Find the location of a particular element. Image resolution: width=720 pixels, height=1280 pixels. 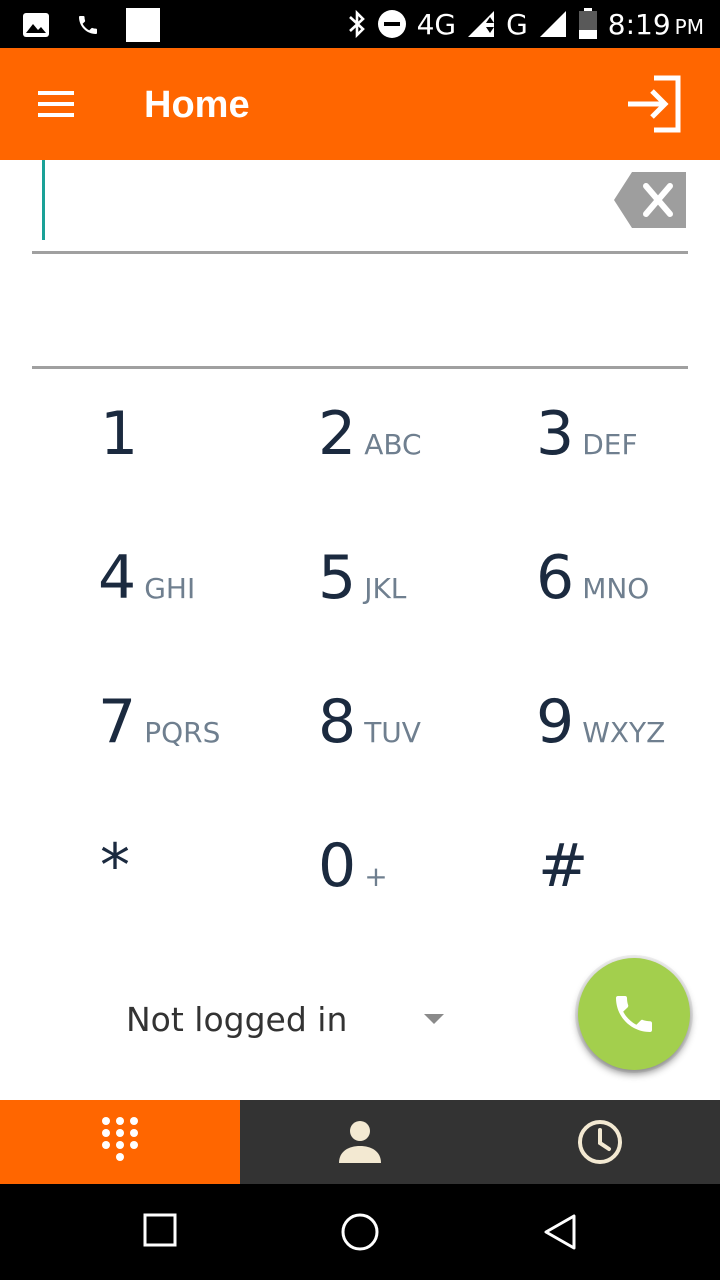

backspace-icon is located at coordinates (650, 200).